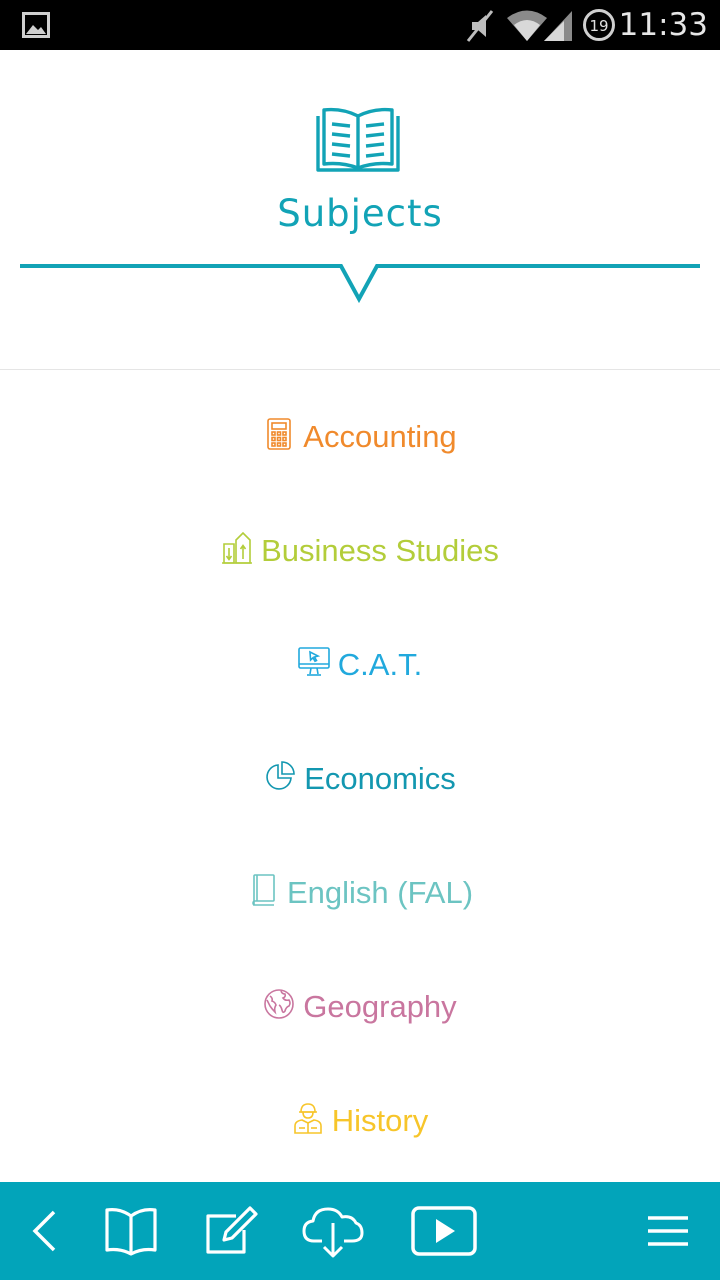 The image size is (720, 1280). What do you see at coordinates (360, 369) in the screenshot?
I see `section-separator` at bounding box center [360, 369].